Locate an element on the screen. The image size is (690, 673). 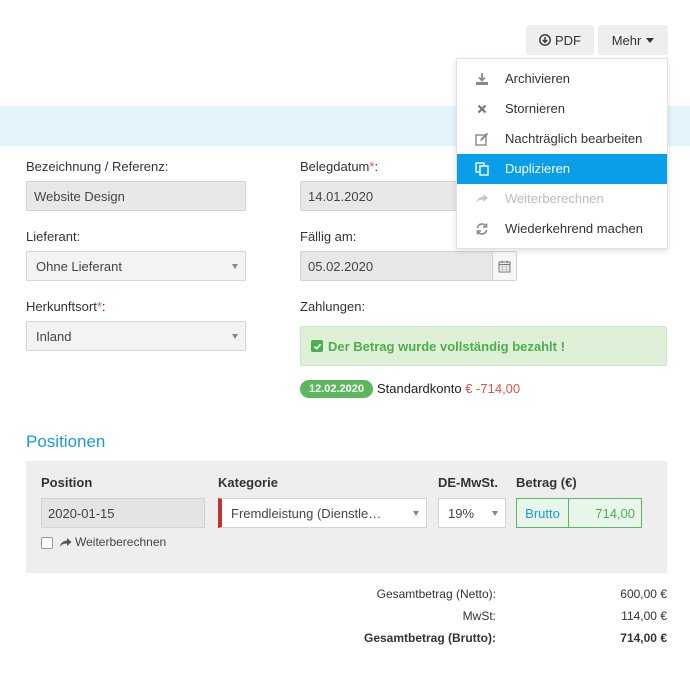
netto-label: Gesamtbetrag (Netto): is located at coordinates (436, 594).